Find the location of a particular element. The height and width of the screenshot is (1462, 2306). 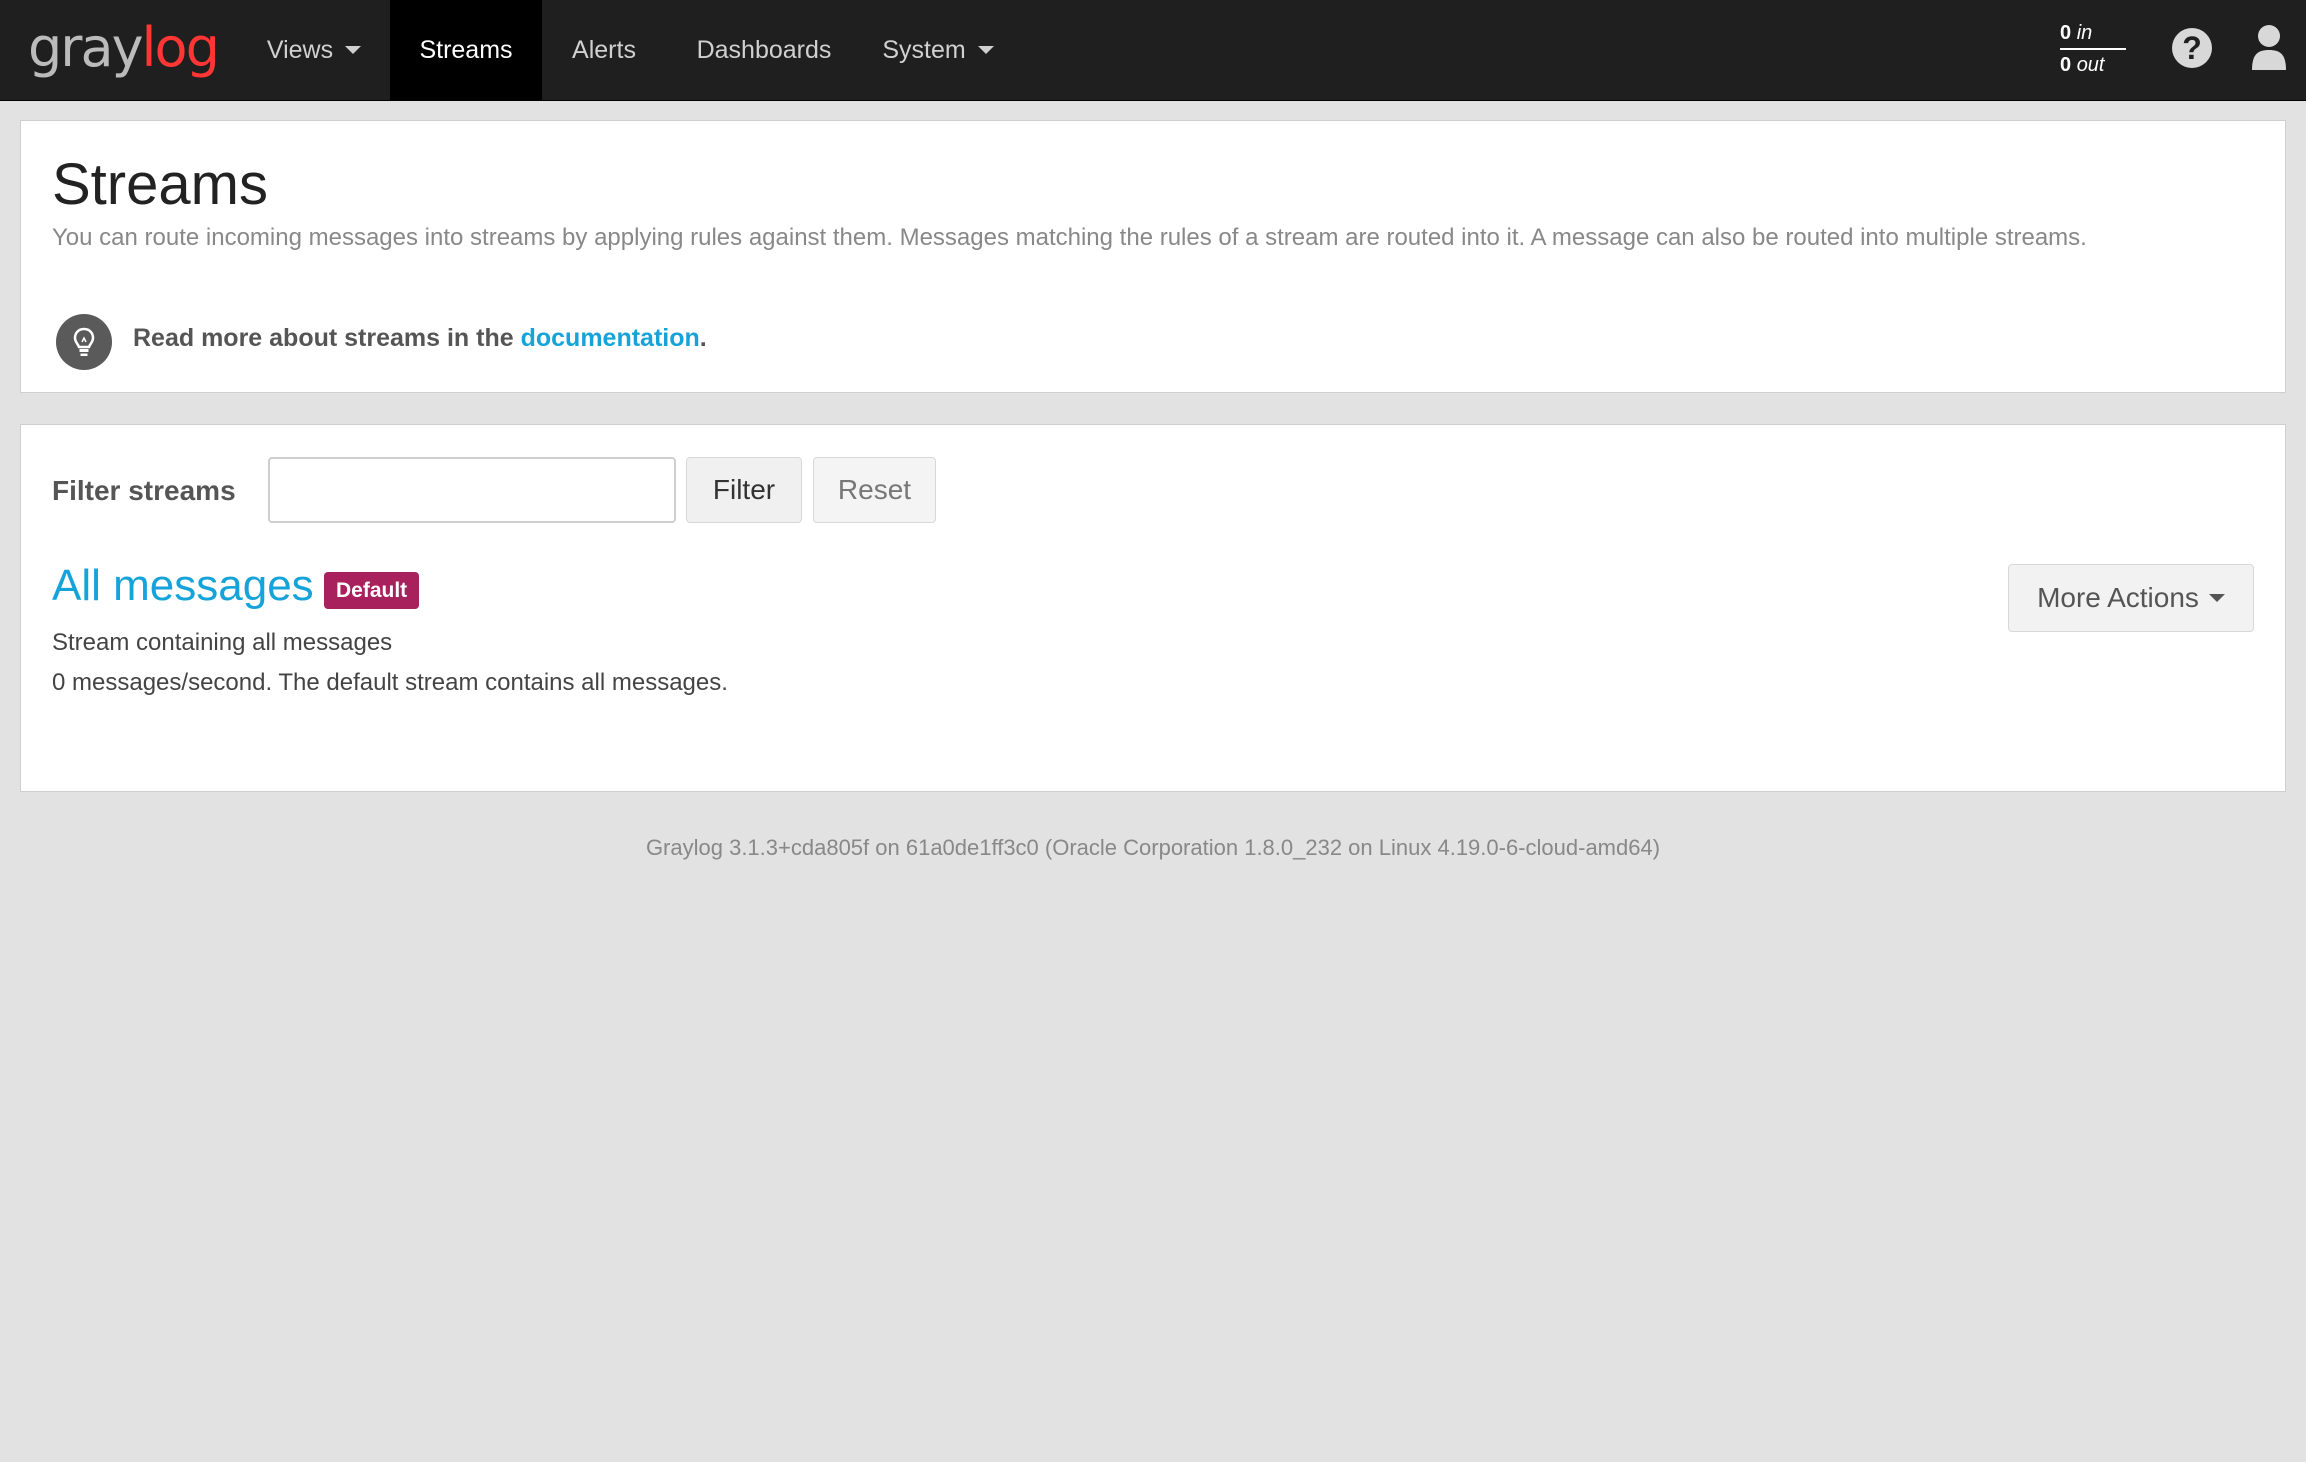

throughput-in: 0 in is located at coordinates (2093, 34).